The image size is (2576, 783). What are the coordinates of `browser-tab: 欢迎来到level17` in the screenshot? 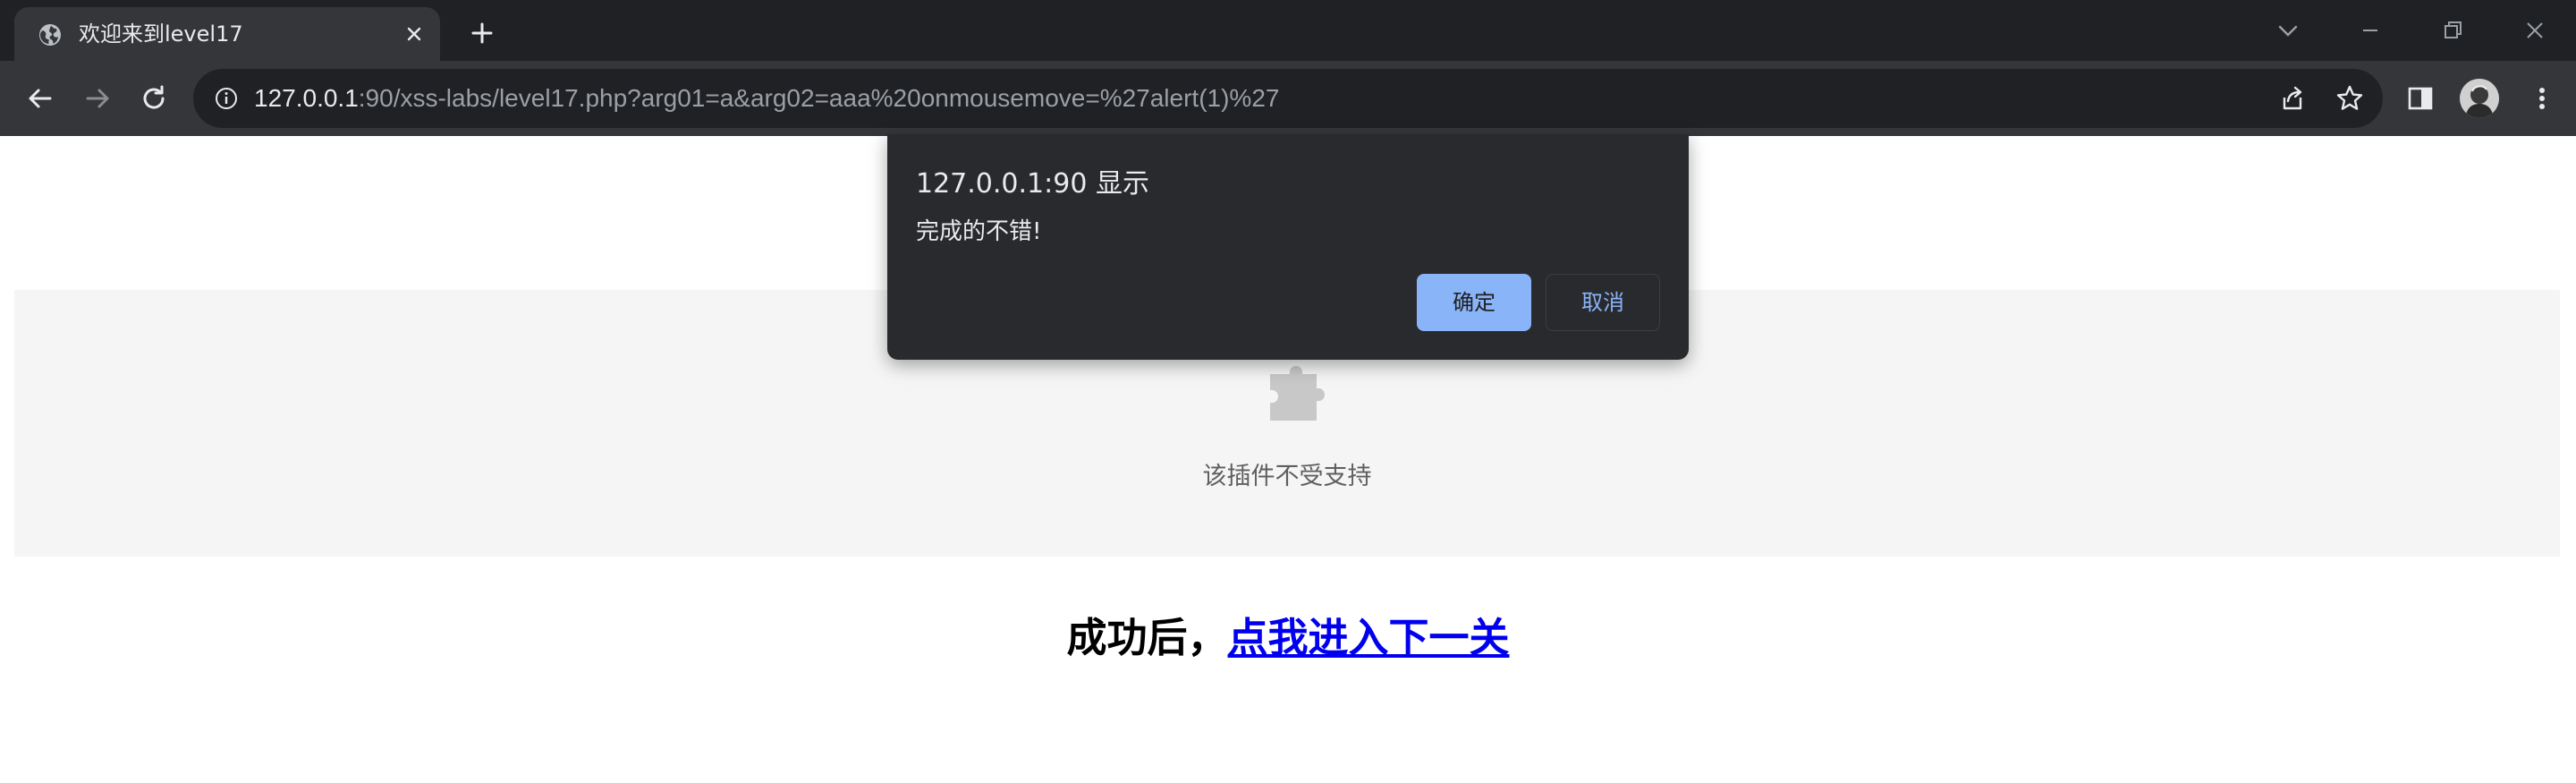 It's located at (227, 34).